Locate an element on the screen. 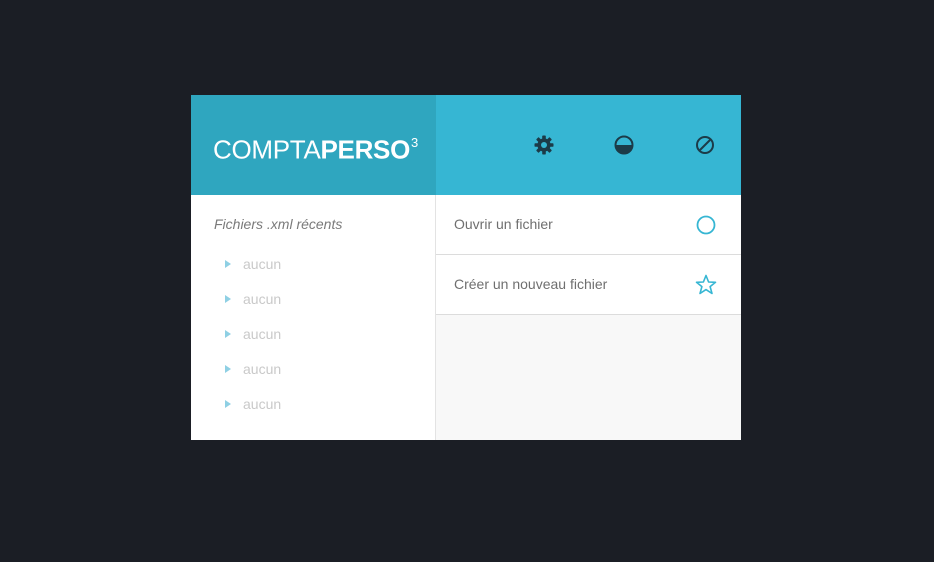  app-logo: COMPTAPERSO3 is located at coordinates (315, 147).